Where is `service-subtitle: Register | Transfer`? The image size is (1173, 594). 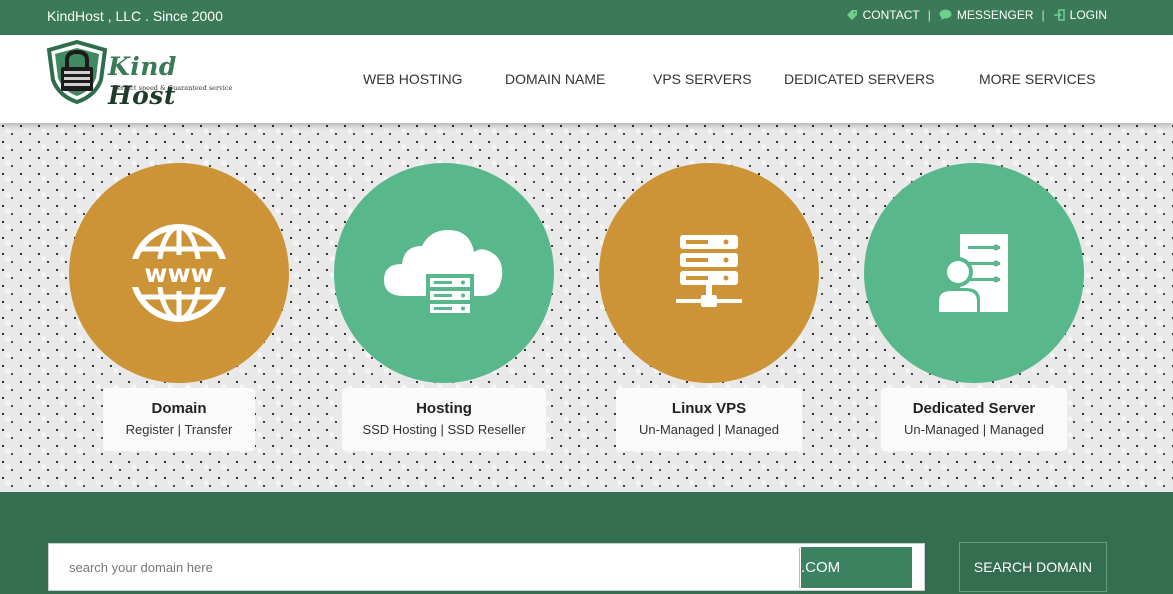 service-subtitle: Register | Transfer is located at coordinates (179, 429).